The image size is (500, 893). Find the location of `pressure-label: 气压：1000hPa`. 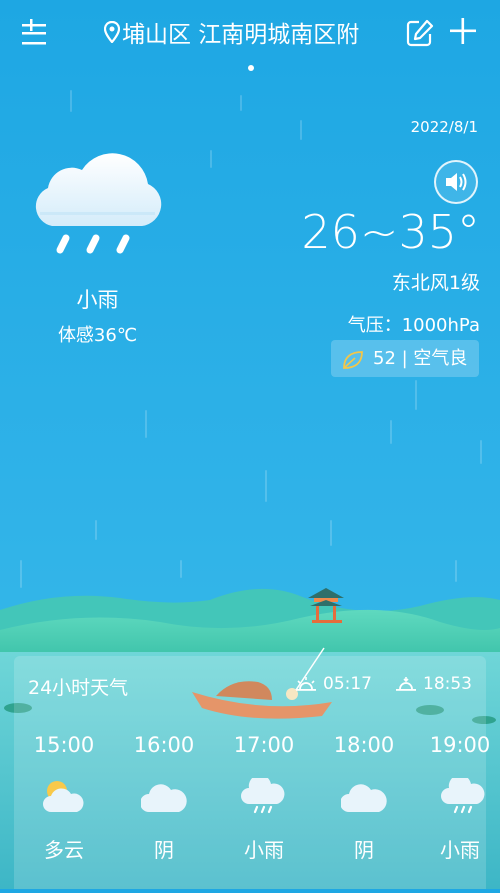

pressure-label: 气压：1000hPa is located at coordinates (413, 325).